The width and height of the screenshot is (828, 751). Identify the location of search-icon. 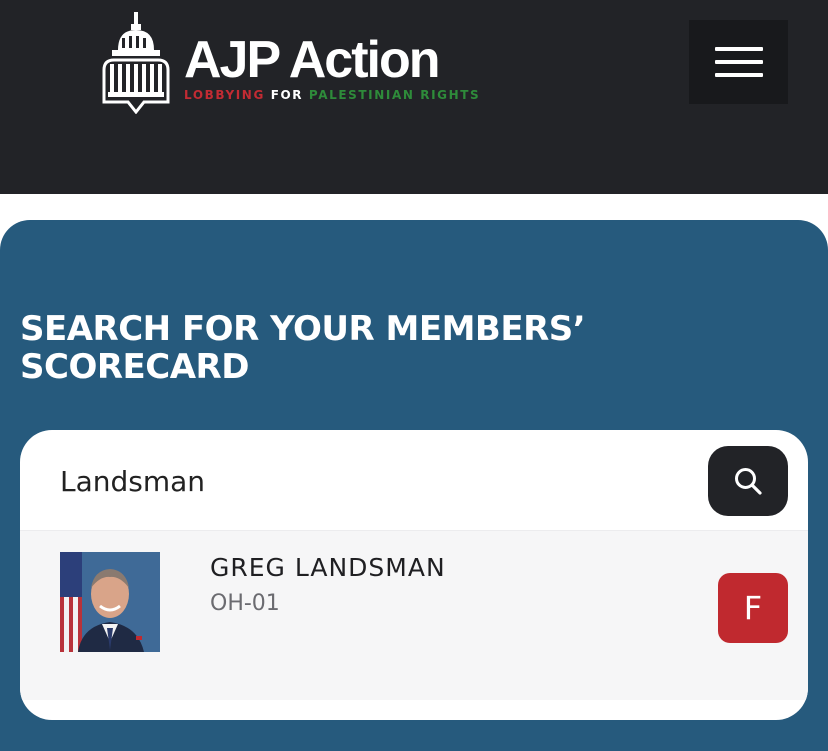
(748, 481).